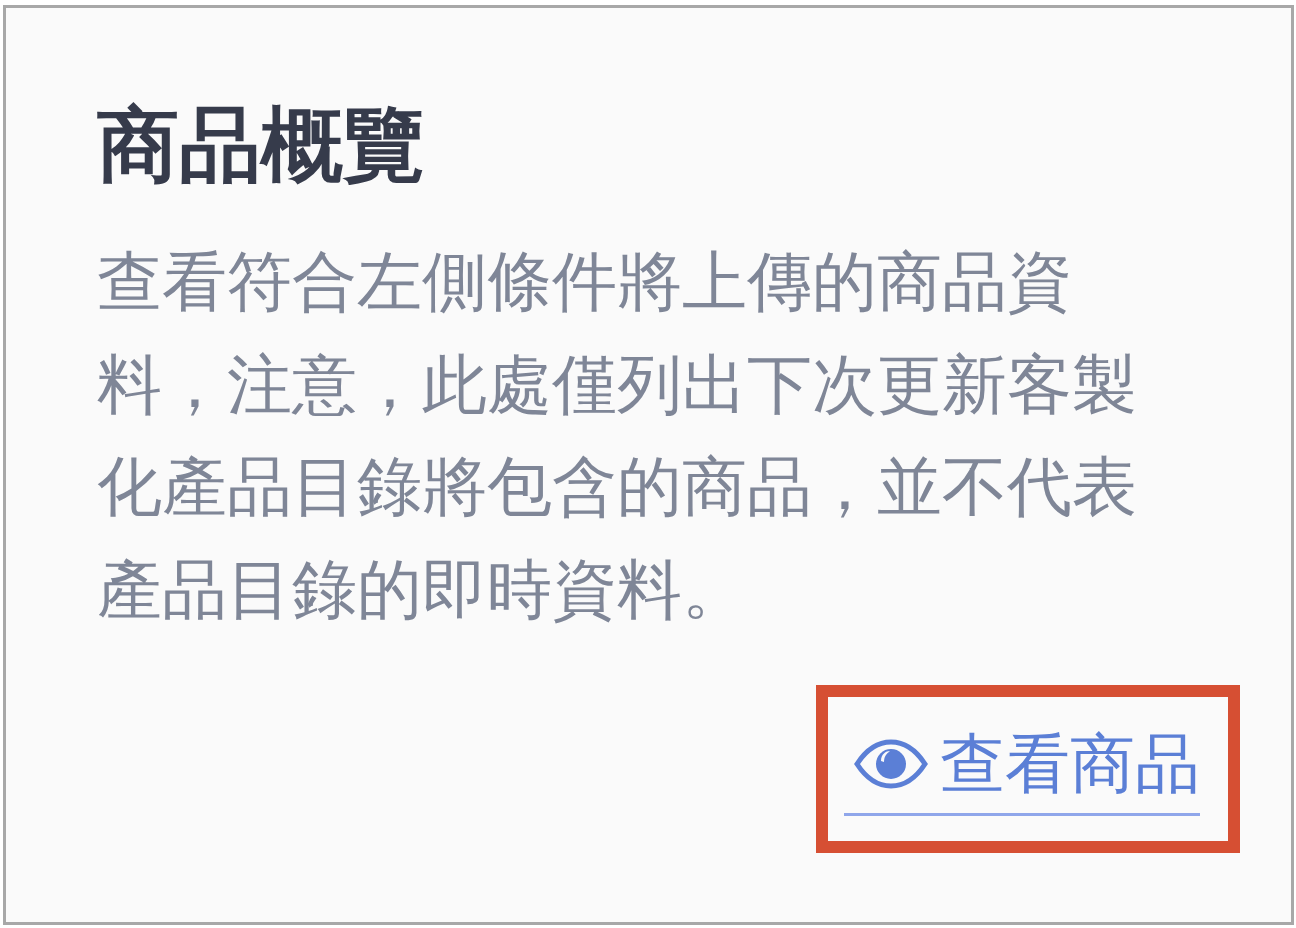  Describe the element at coordinates (891, 764) in the screenshot. I see `eye-icon` at that location.